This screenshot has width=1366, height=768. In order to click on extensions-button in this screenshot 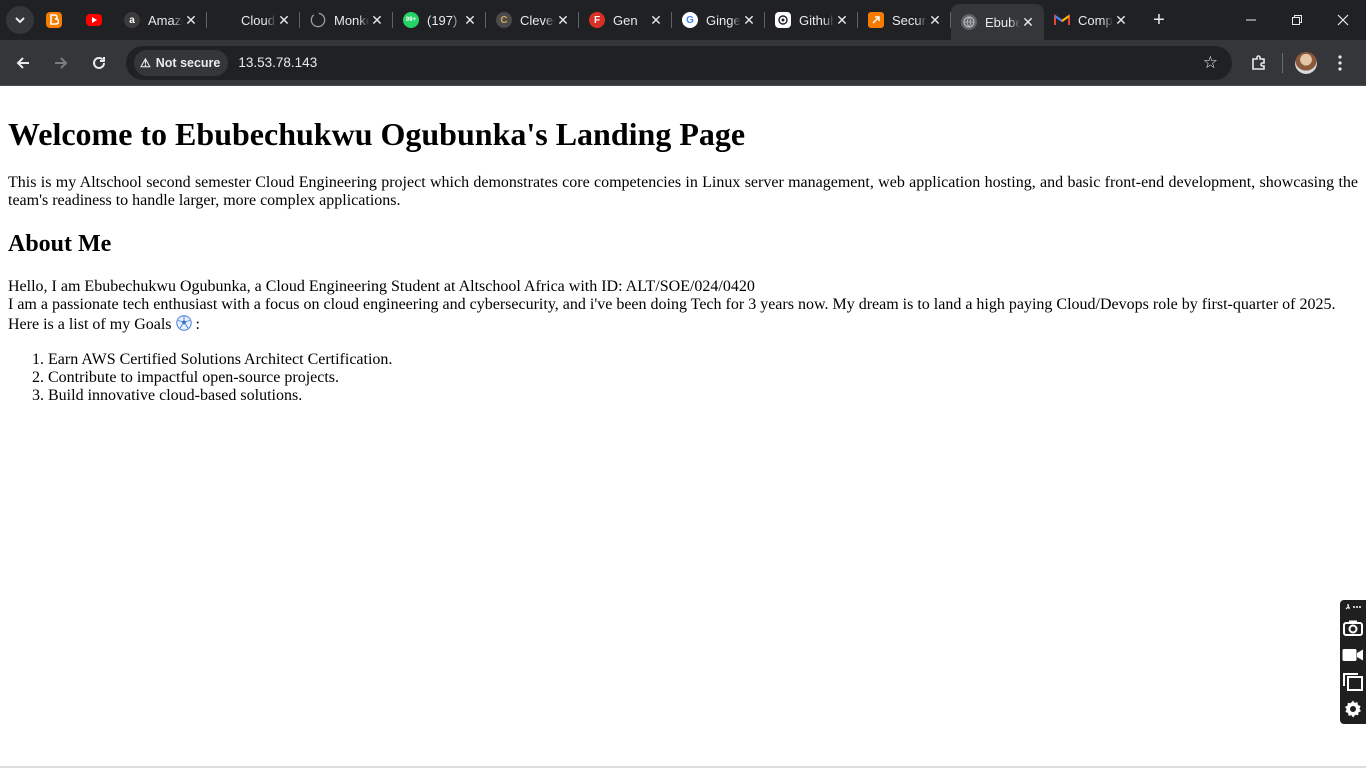, I will do `click(1259, 63)`.